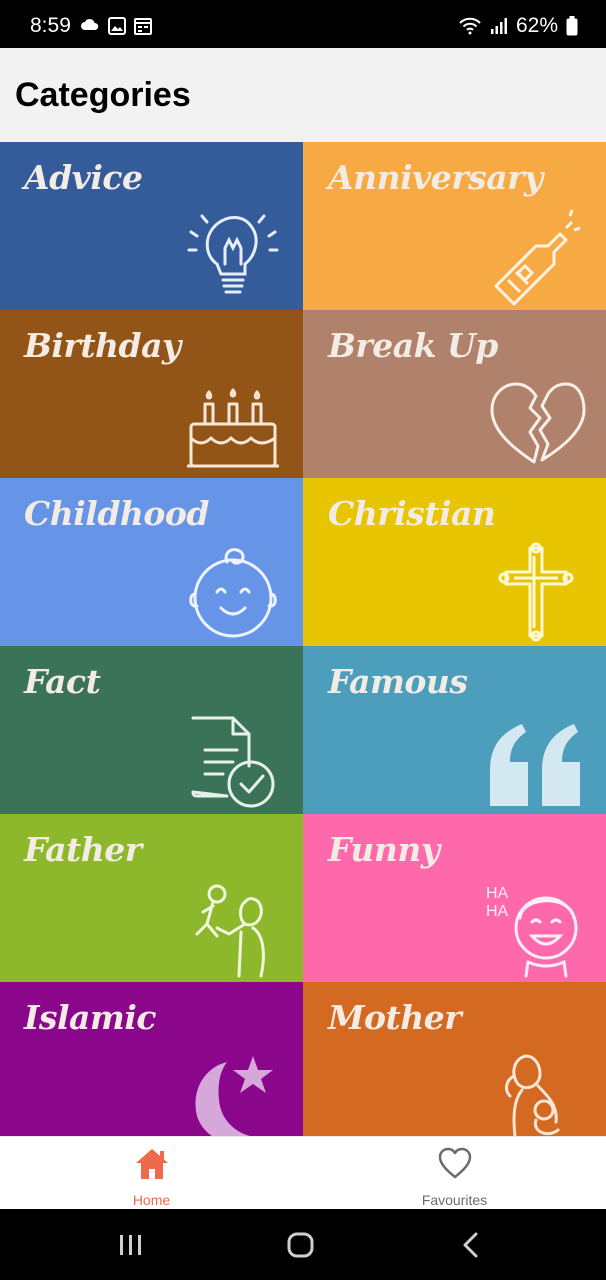 The height and width of the screenshot is (1280, 606). Describe the element at coordinates (538, 423) in the screenshot. I see `broken-heart-icon` at that location.